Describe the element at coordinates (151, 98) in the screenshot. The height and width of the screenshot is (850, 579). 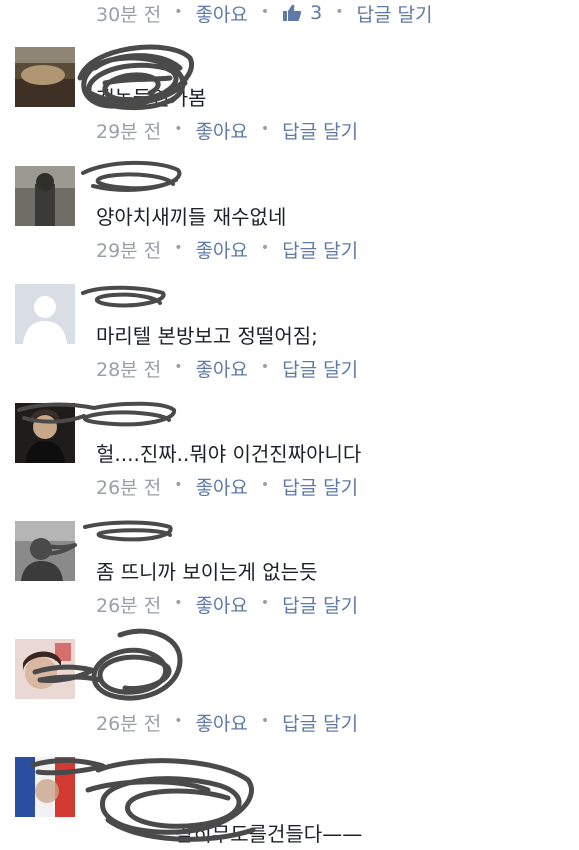
I see `comment-text: 개놈들인가봄` at that location.